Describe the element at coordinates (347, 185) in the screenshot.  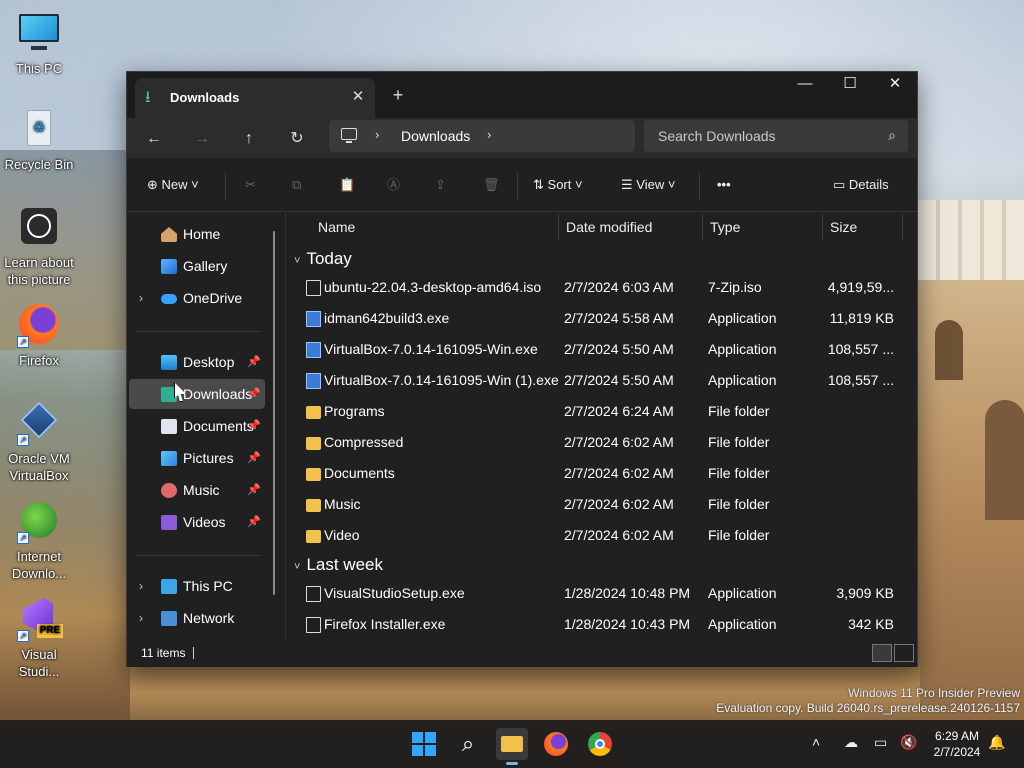
I see `paste-icon: 📋` at that location.